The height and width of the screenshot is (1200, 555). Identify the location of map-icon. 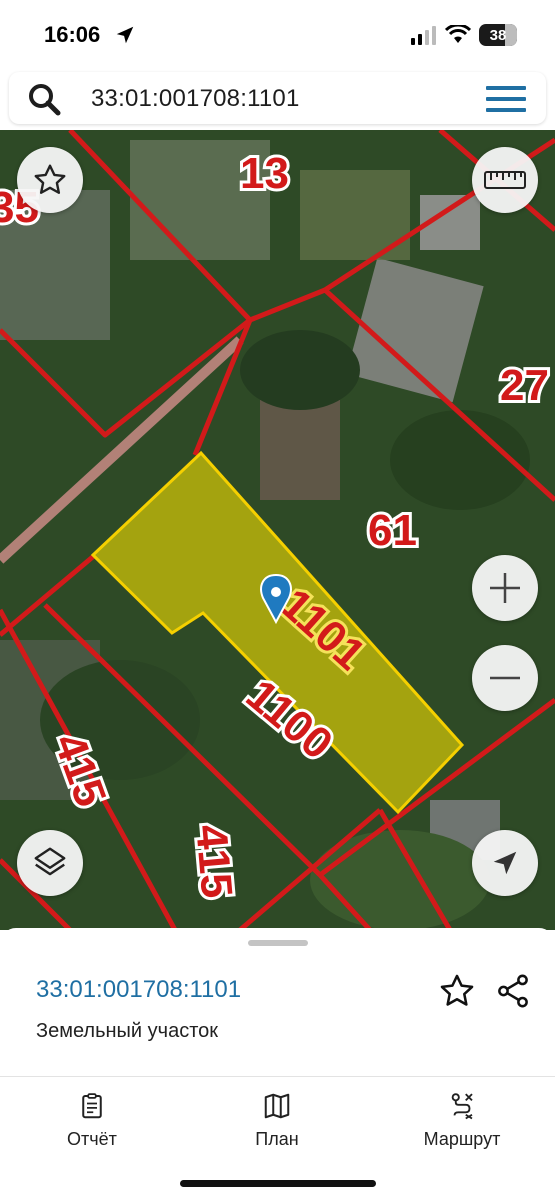
(277, 1106).